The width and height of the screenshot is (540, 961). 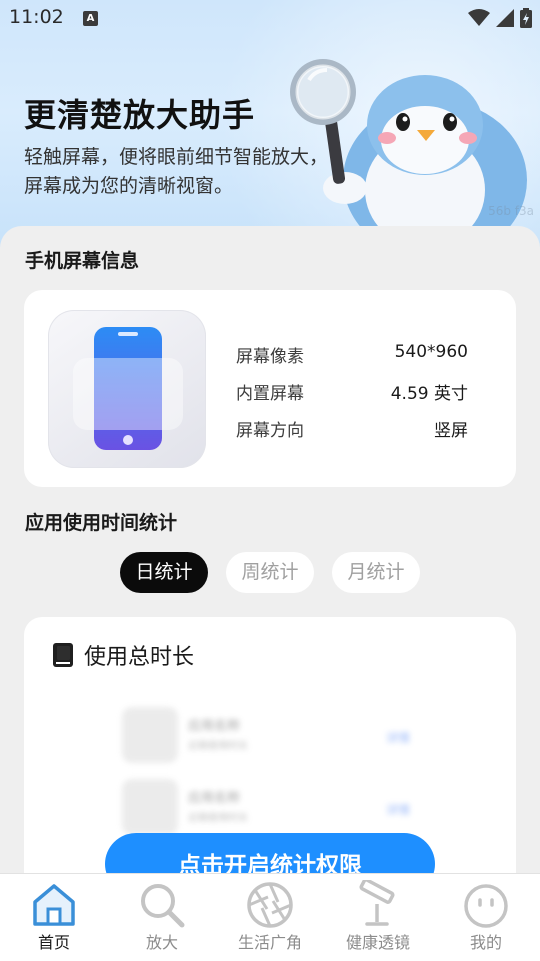 What do you see at coordinates (63, 655) in the screenshot?
I see `book-icon` at bounding box center [63, 655].